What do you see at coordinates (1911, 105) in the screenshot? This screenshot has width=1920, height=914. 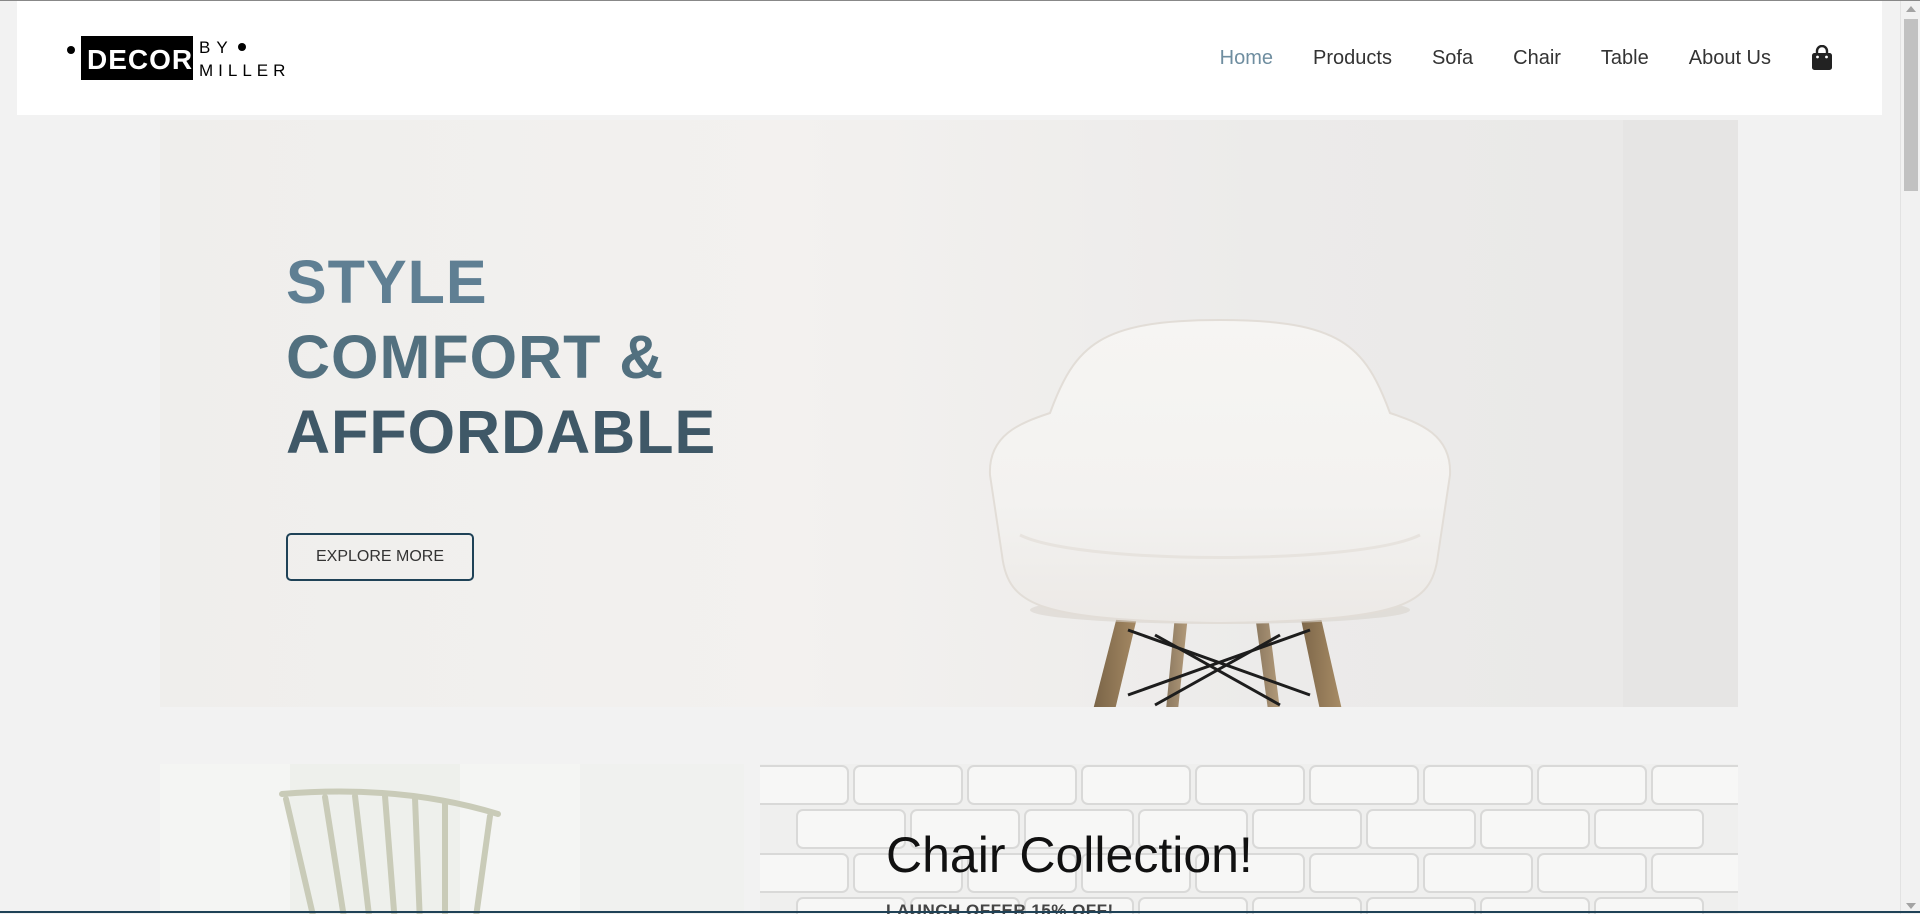 I see `scrollbar-thumb` at bounding box center [1911, 105].